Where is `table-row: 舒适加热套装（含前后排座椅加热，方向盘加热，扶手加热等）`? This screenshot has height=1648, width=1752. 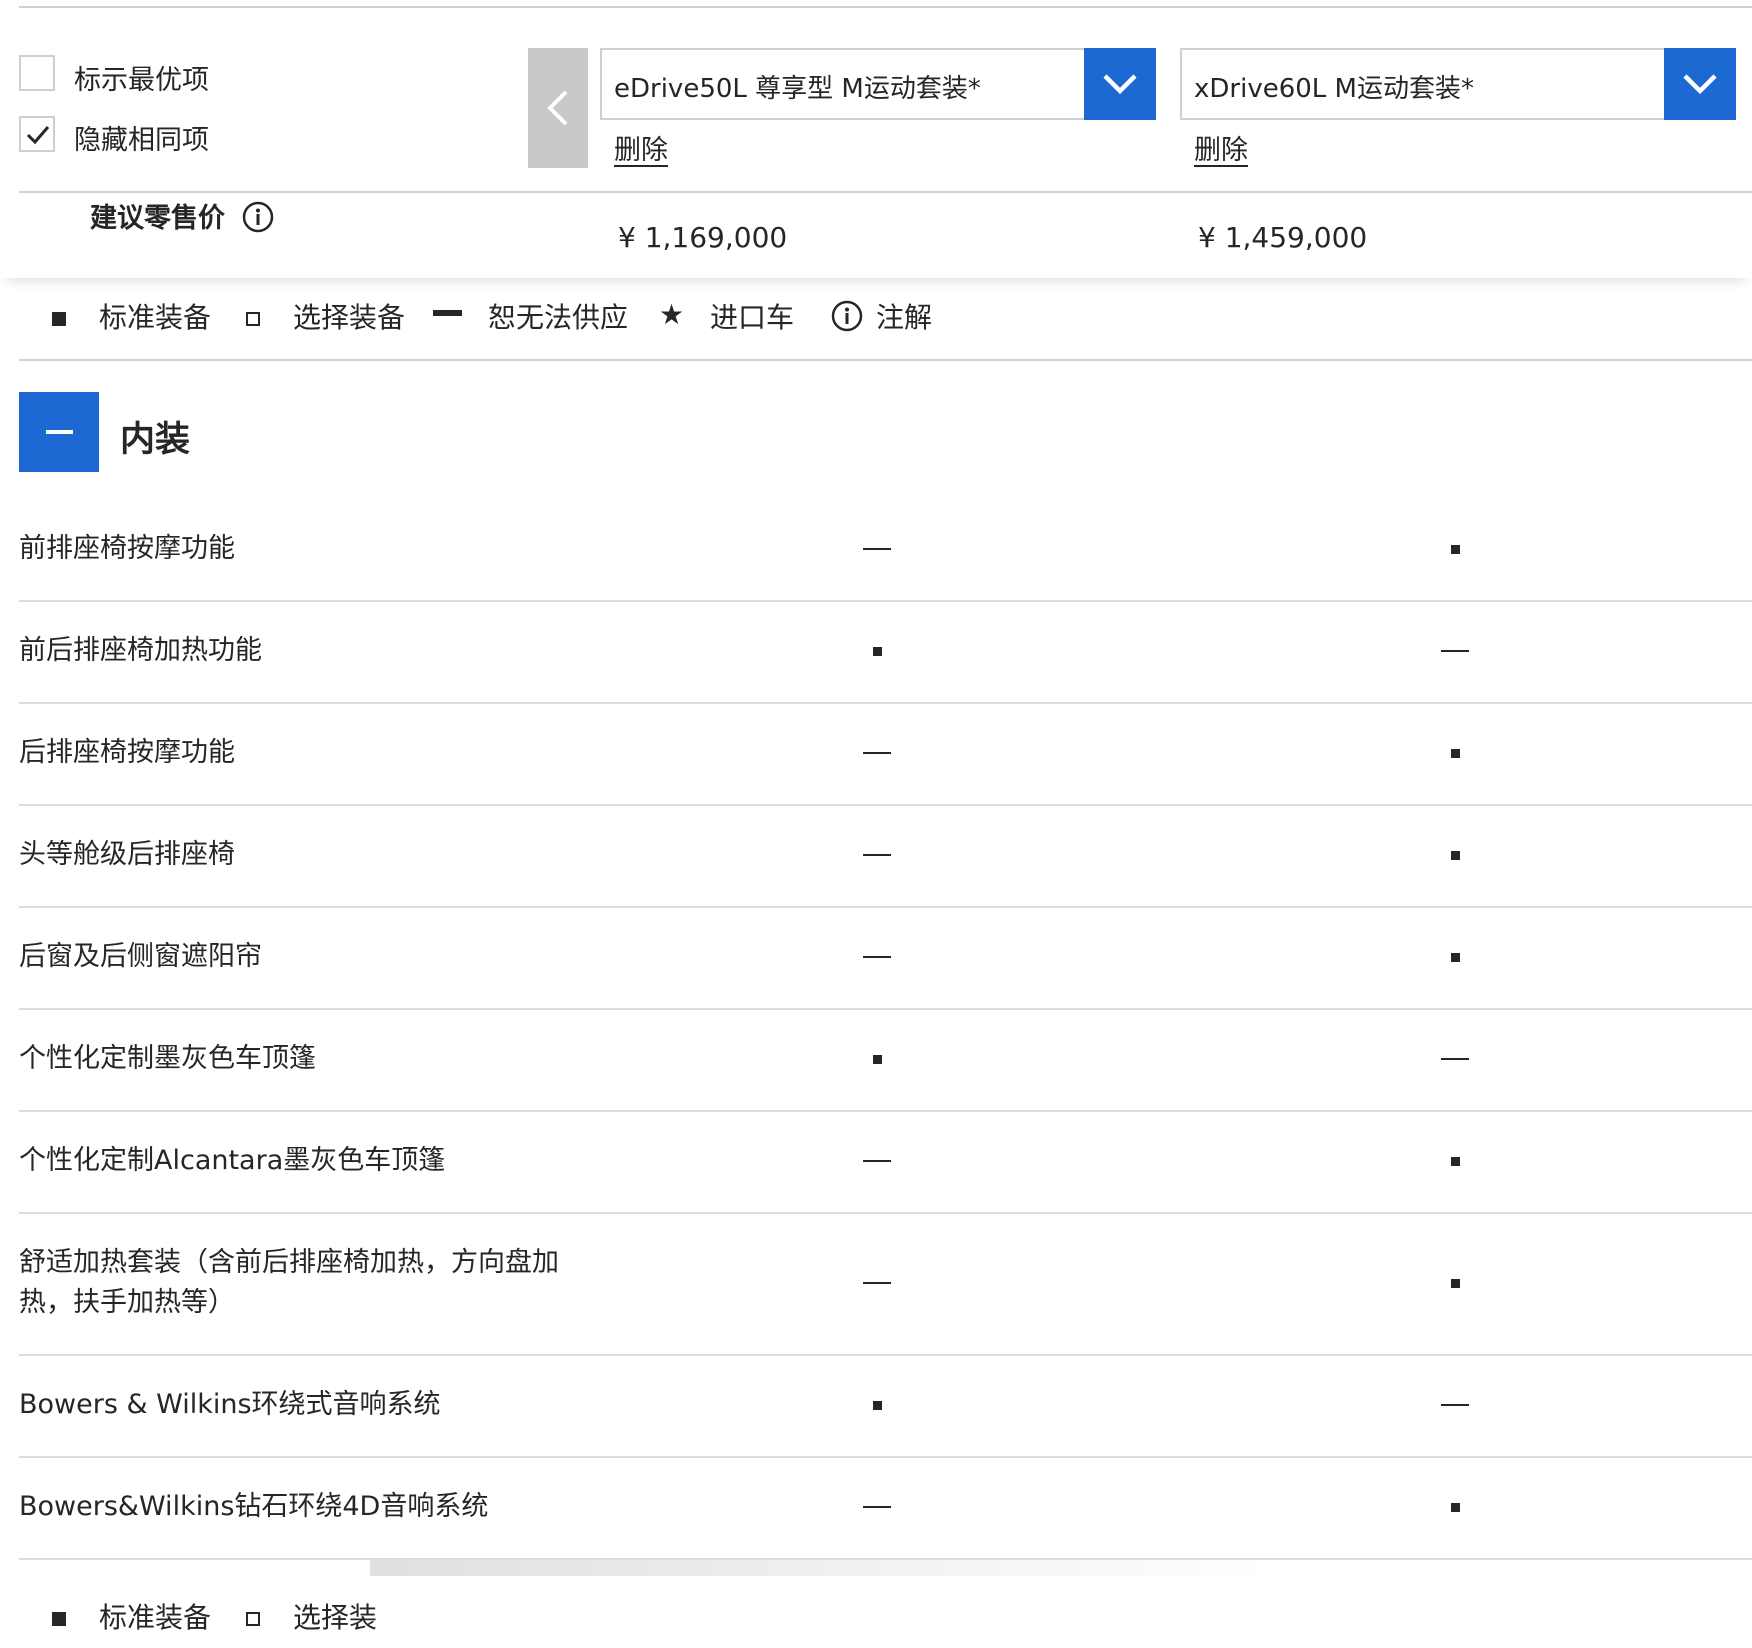
table-row: 舒适加热套装（含前后排座椅加热，方向盘加热，扶手加热等） is located at coordinates (885, 1284).